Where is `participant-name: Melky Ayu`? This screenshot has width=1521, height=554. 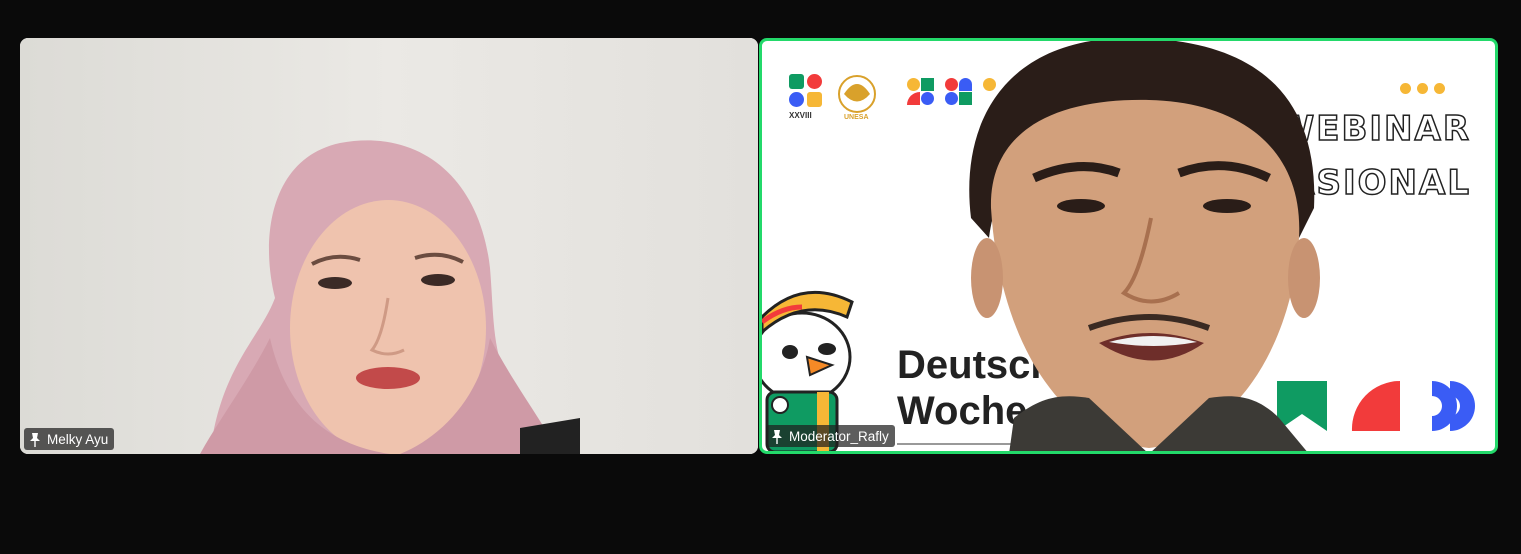 participant-name: Melky Ayu is located at coordinates (78, 439).